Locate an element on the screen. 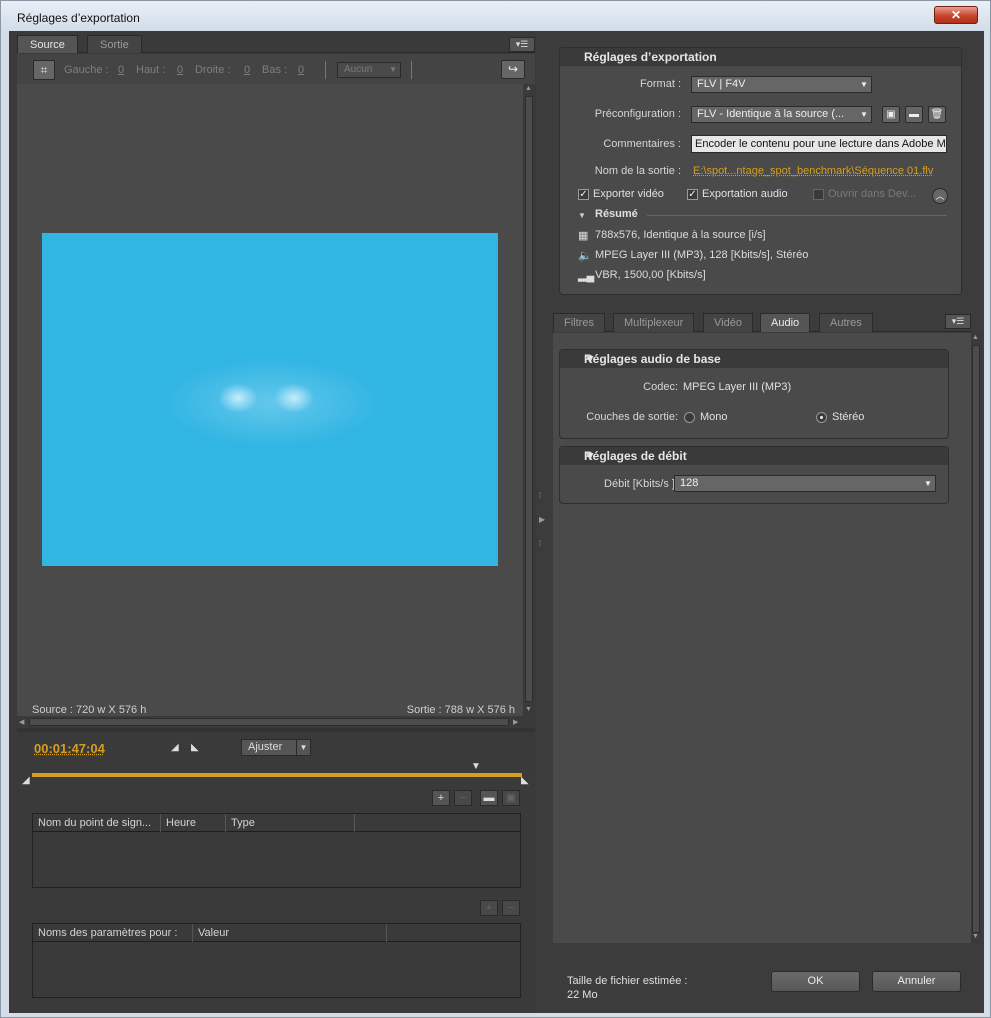  channels-label: Couches de sortie: is located at coordinates (632, 417).